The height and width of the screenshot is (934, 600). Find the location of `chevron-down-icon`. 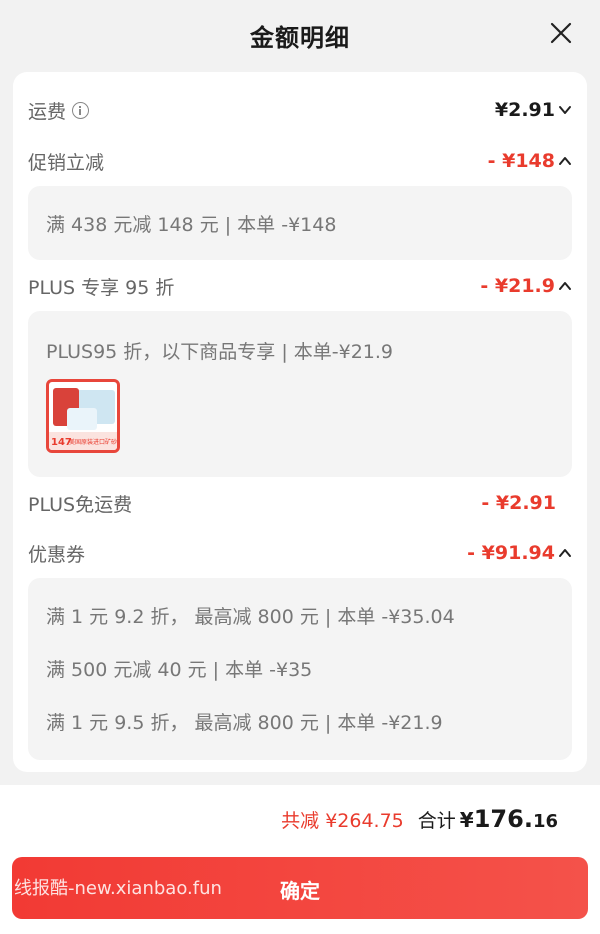

chevron-down-icon is located at coordinates (565, 110).